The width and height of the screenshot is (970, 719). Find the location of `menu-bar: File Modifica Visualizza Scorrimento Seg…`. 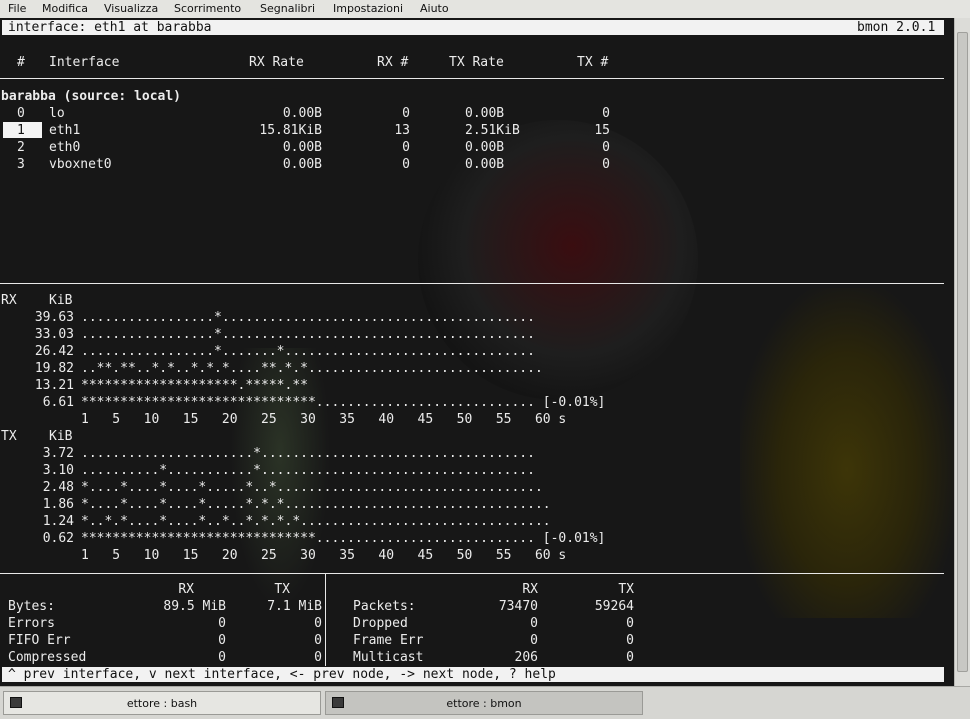

menu-bar: File Modifica Visualizza Scorrimento Seg… is located at coordinates (485, 9).